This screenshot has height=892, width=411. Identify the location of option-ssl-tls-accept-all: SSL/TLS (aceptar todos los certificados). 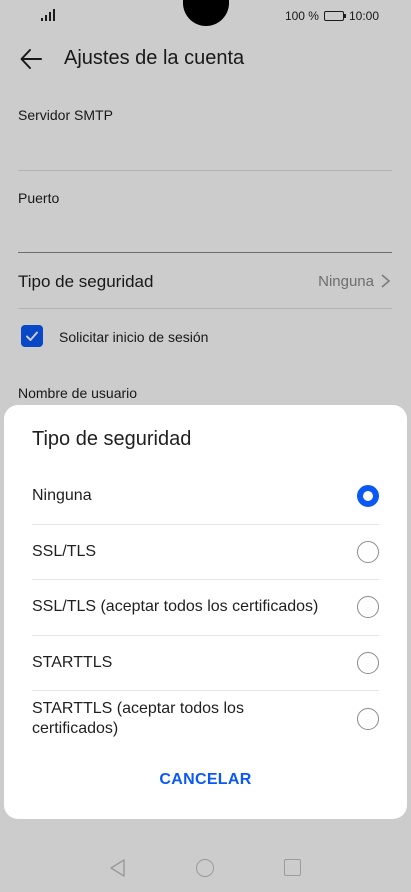
(205, 608).